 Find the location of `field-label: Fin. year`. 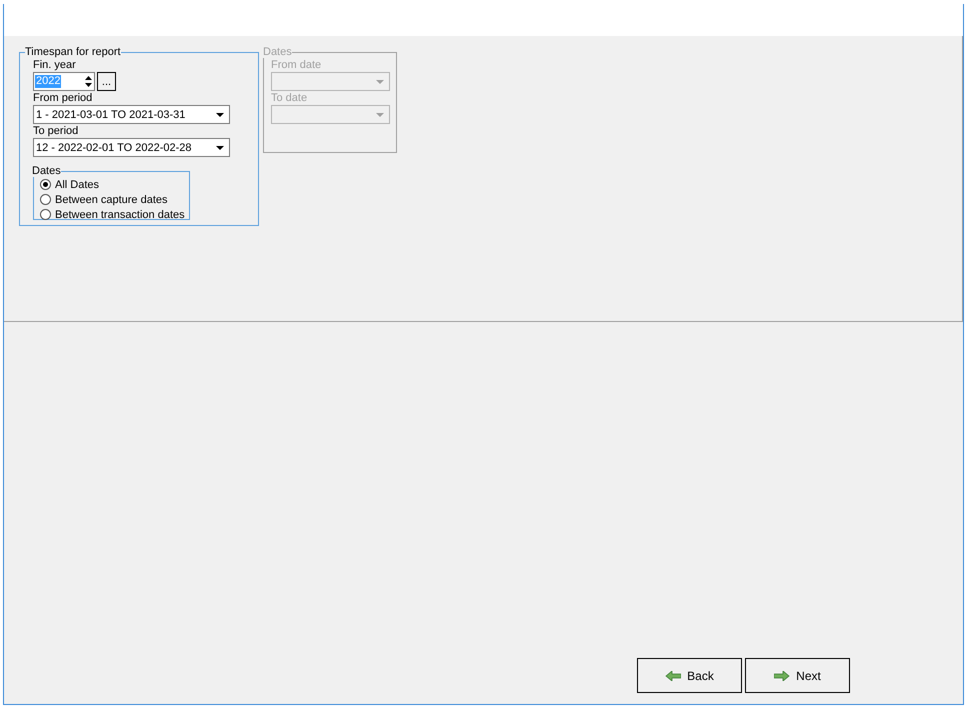

field-label: Fin. year is located at coordinates (55, 65).